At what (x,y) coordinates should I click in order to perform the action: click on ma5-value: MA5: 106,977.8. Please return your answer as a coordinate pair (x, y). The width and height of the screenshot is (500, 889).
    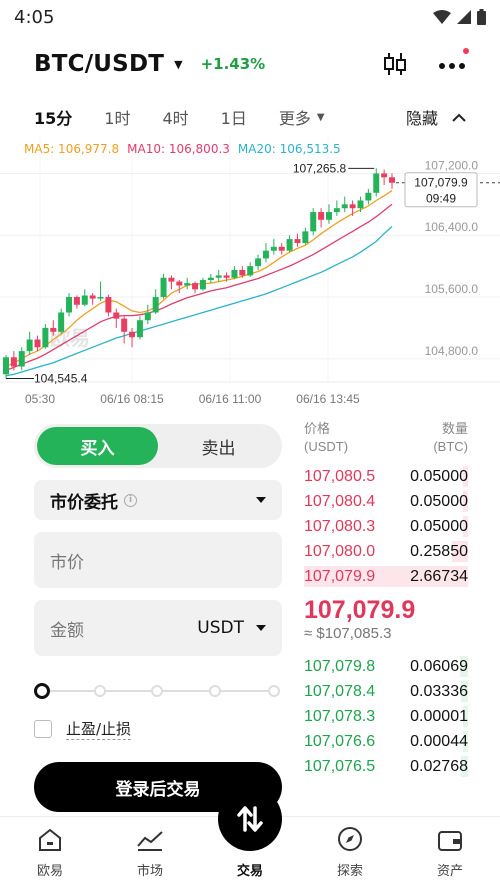
    Looking at the image, I should click on (72, 149).